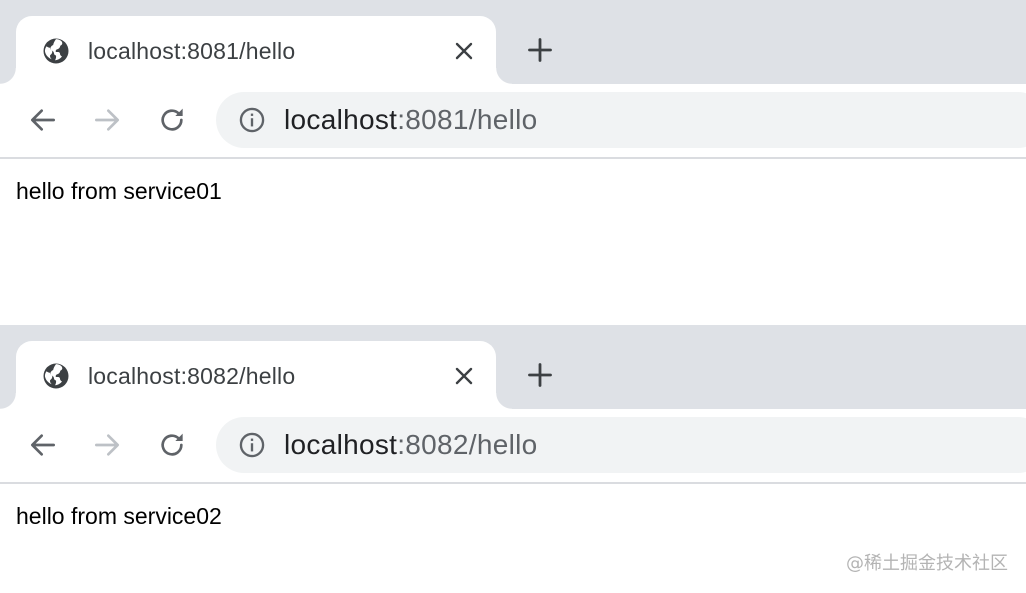 This screenshot has width=1026, height=593. Describe the element at coordinates (467, 119) in the screenshot. I see `url-path: :8081/hello` at that location.